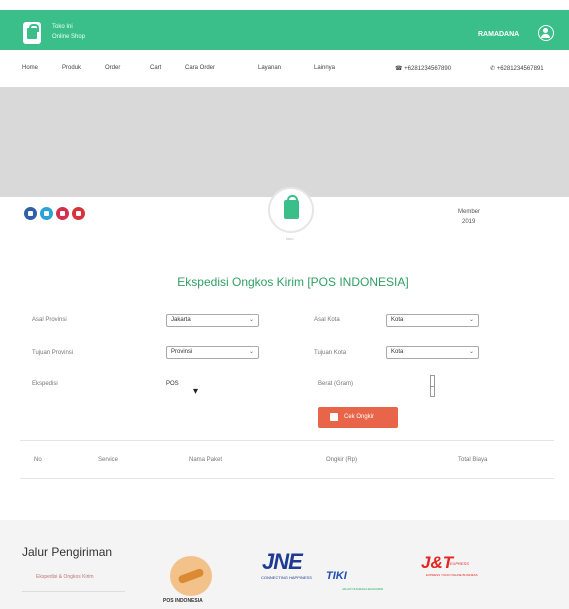  I want to click on footer-underline, so click(73, 591).